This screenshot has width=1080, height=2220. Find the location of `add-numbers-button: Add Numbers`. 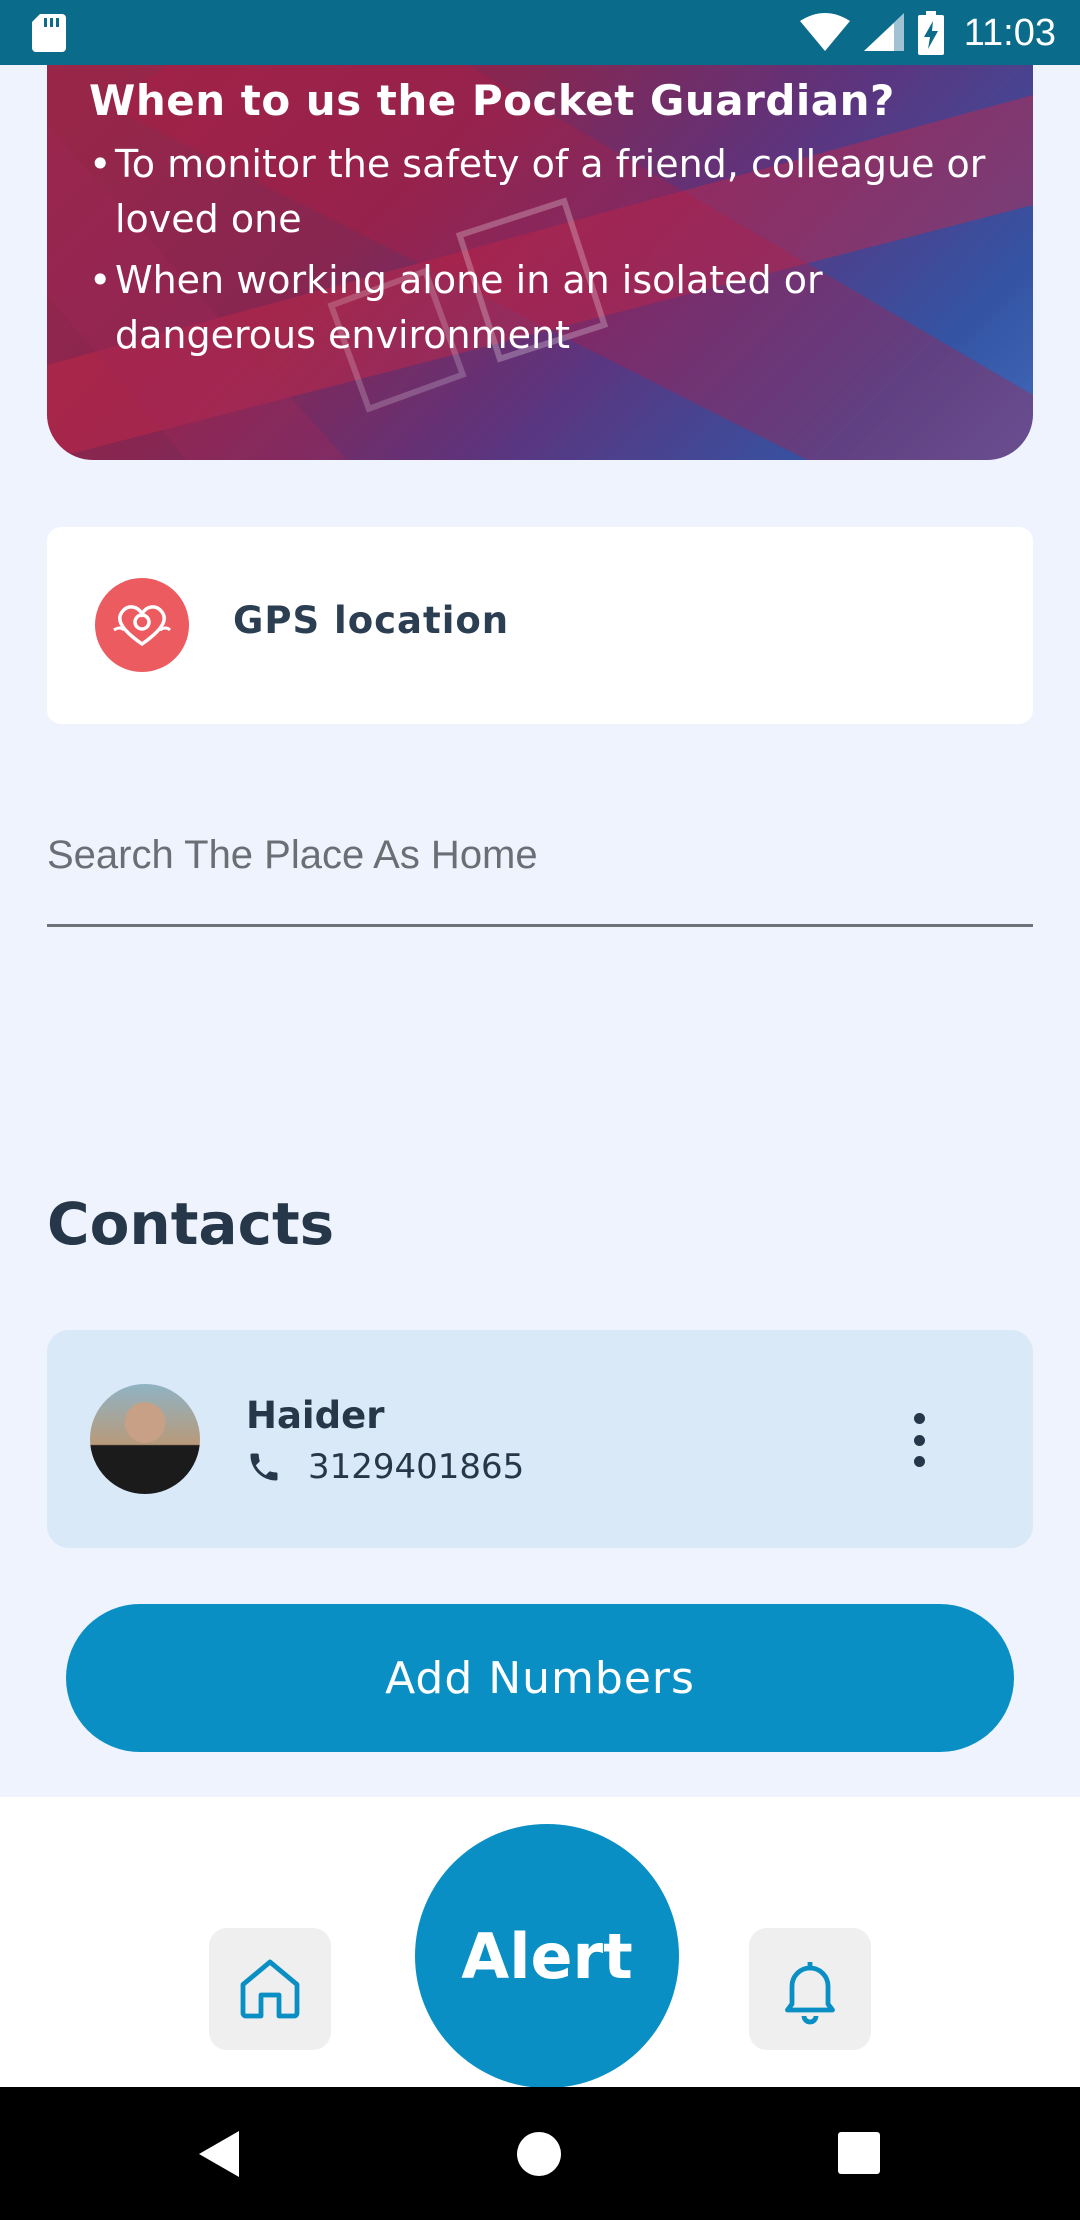

add-numbers-button: Add Numbers is located at coordinates (540, 1678).